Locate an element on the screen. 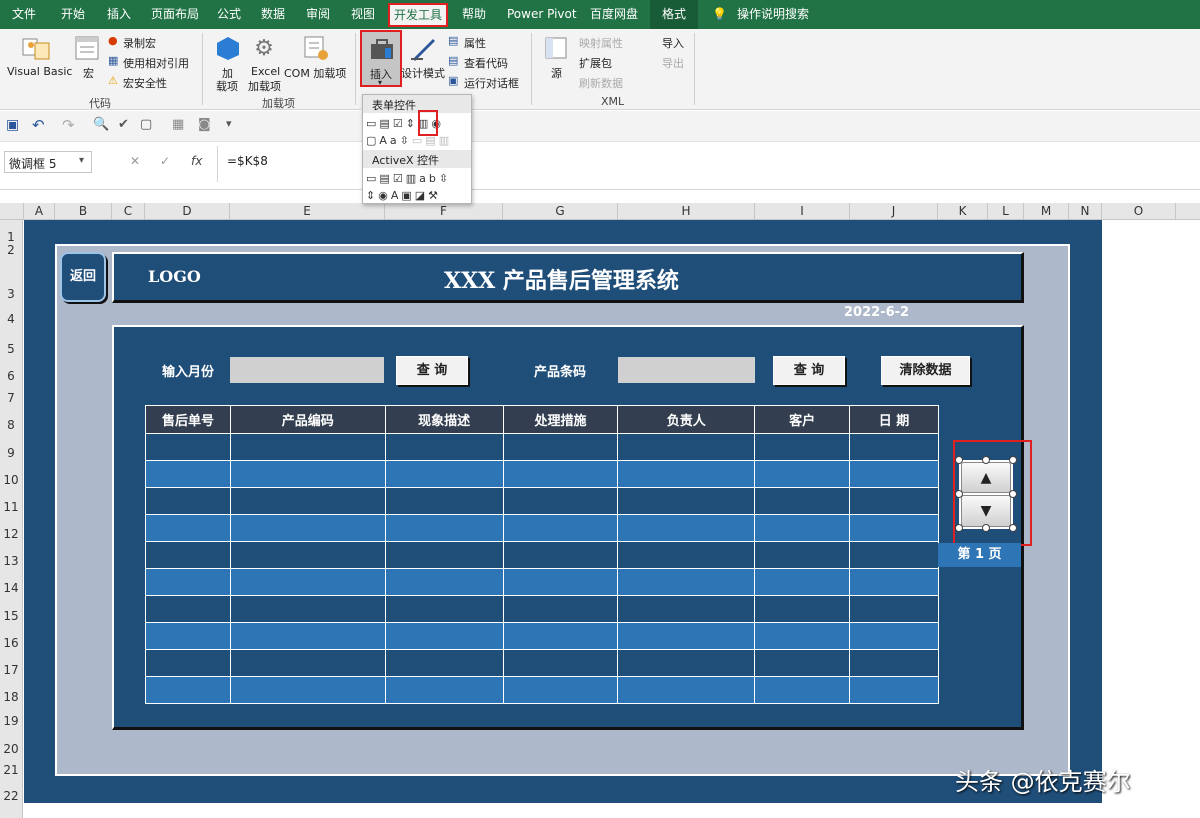  tab-developer: 开发工具 is located at coordinates (418, 15).